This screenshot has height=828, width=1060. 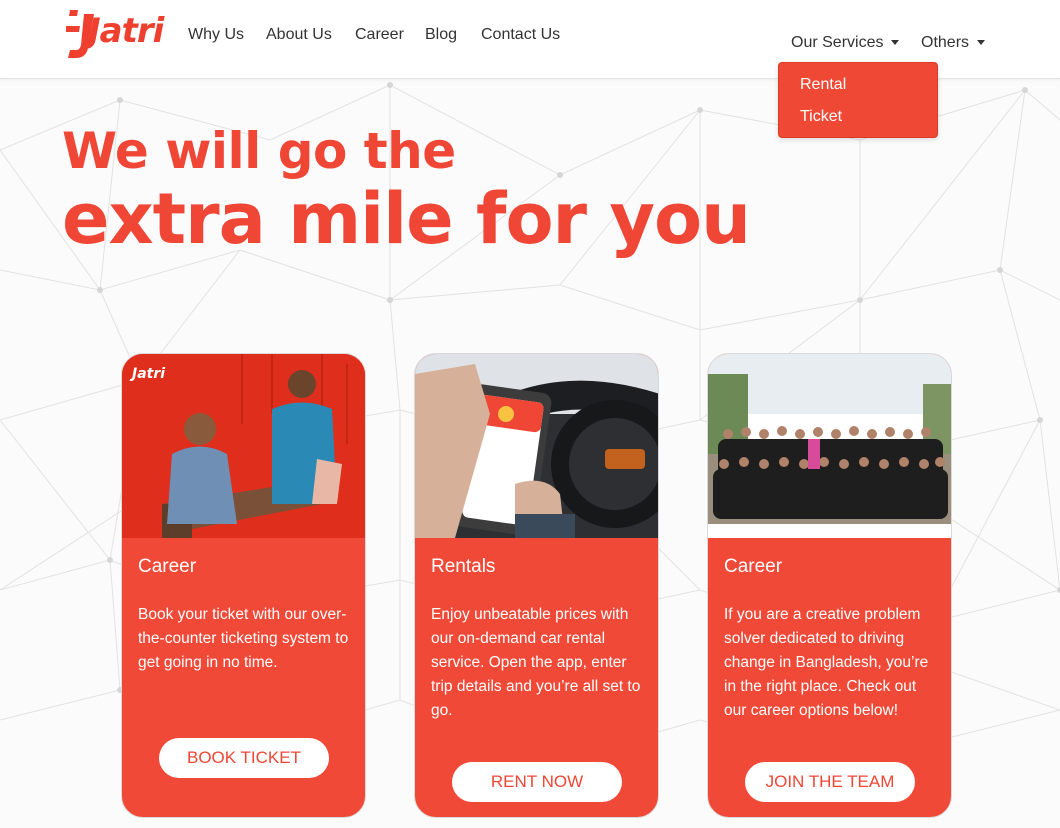 I want to click on card-title: Rentals, so click(x=463, y=566).